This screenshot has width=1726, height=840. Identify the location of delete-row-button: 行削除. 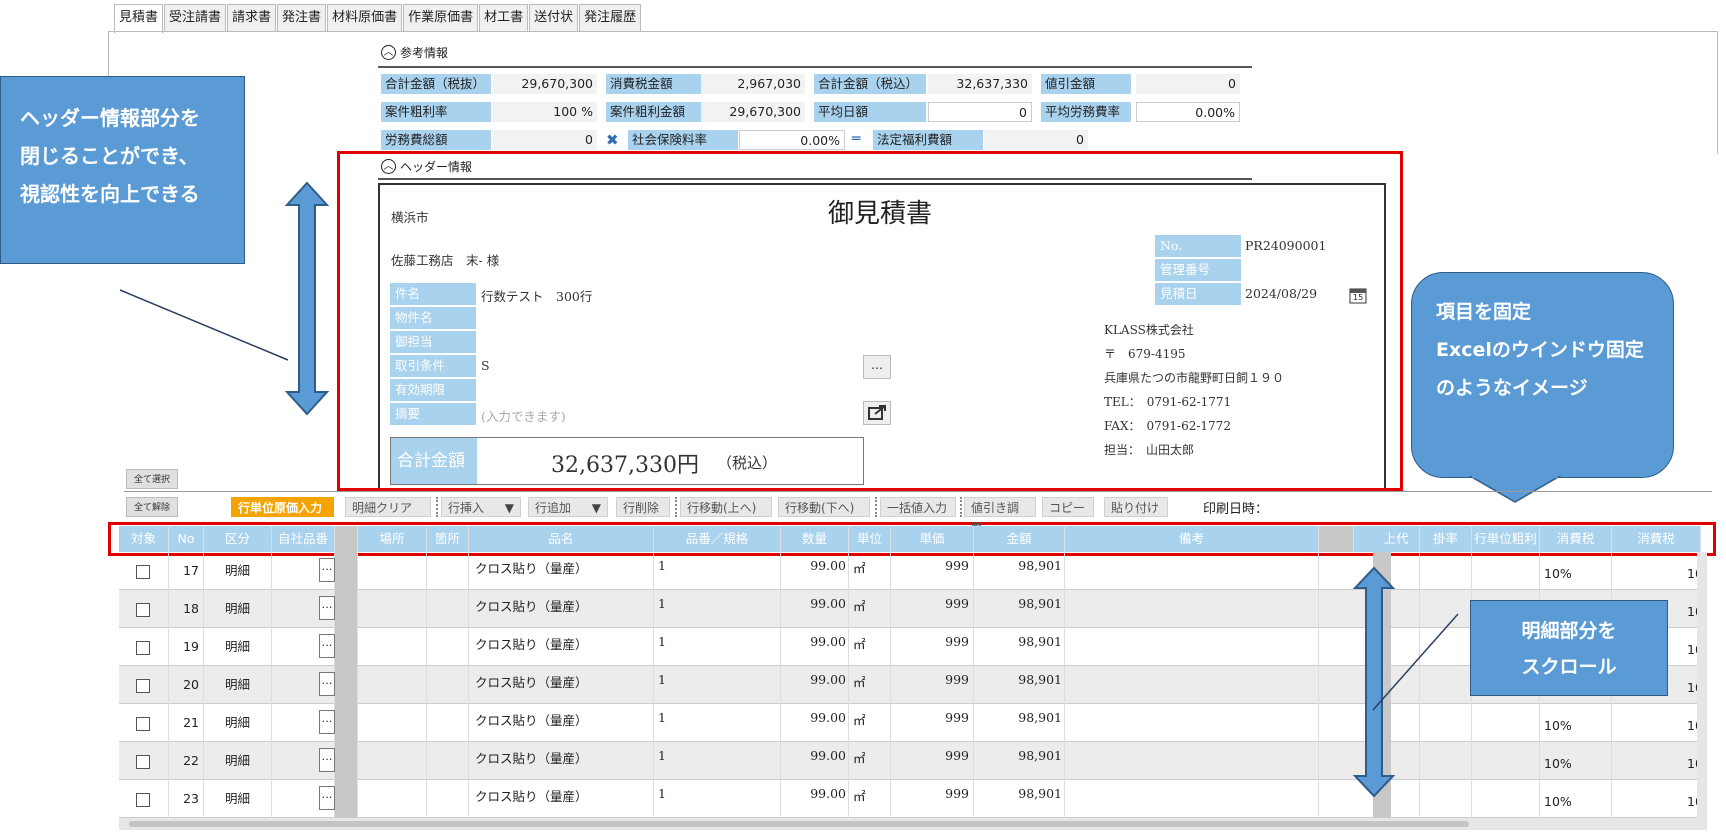
(643, 507).